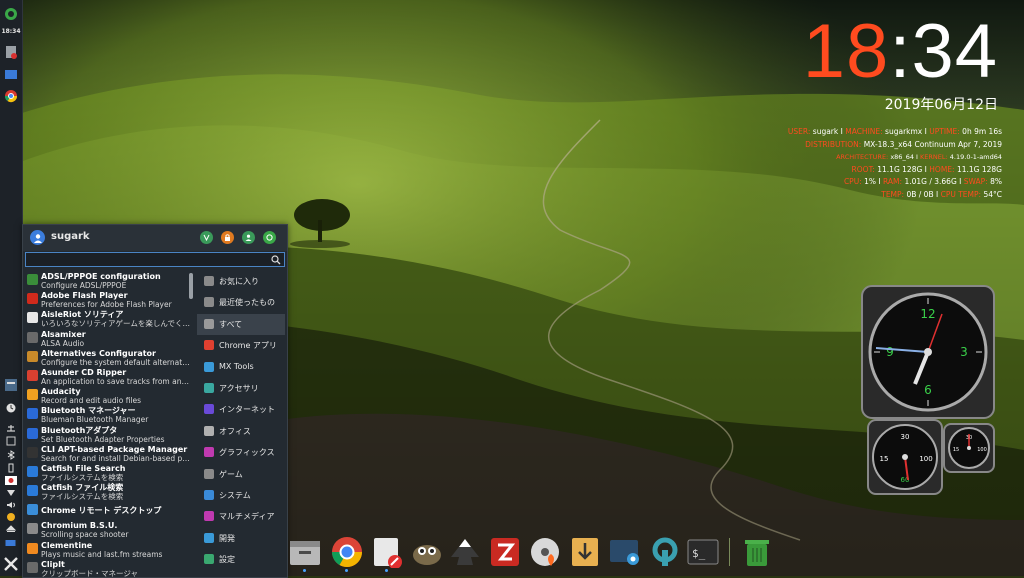 The height and width of the screenshot is (578, 1024). What do you see at coordinates (11, 493) in the screenshot?
I see `wifi-icon` at bounding box center [11, 493].